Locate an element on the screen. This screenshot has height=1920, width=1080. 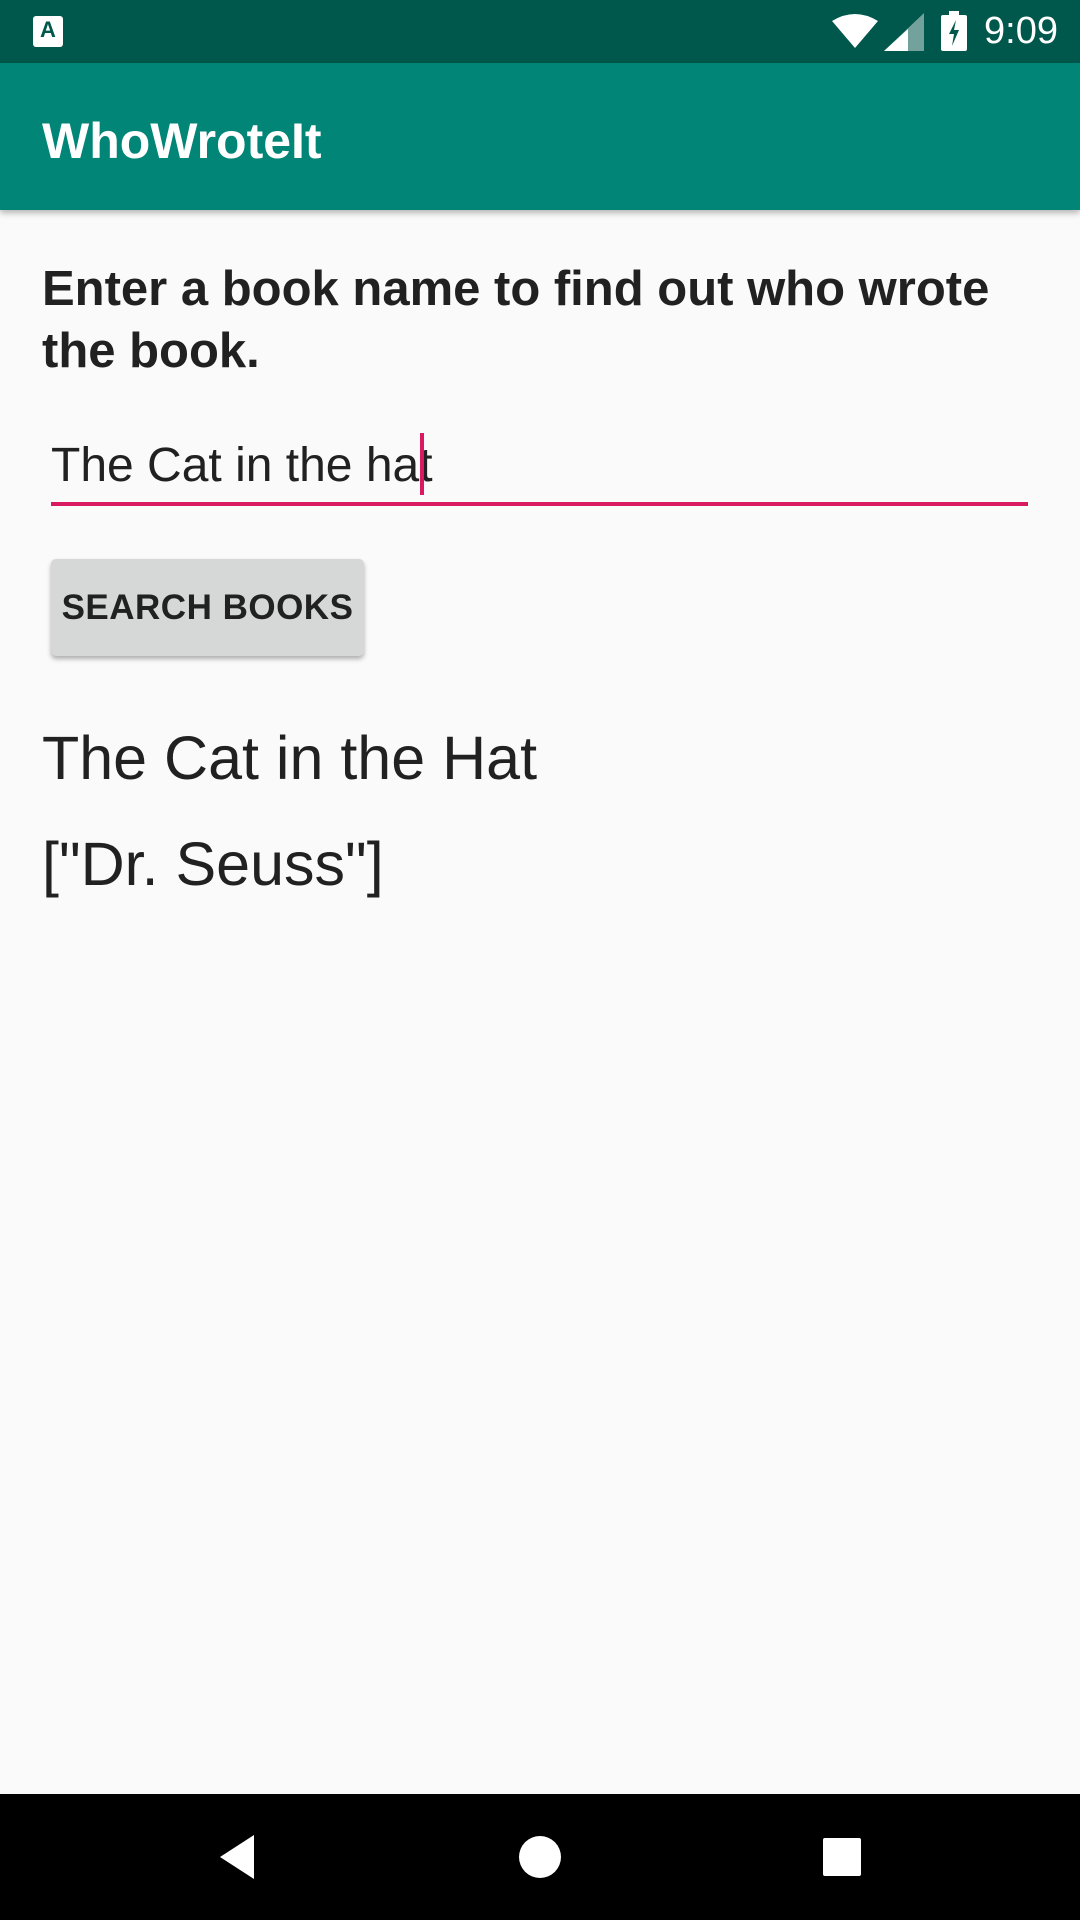
home-icon is located at coordinates (540, 1857).